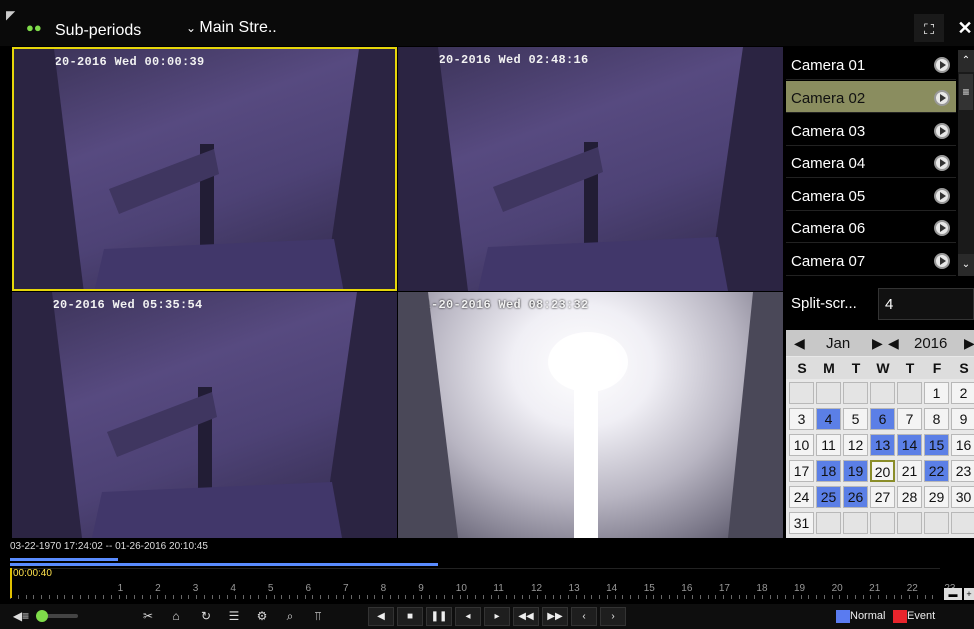 This screenshot has width=974, height=629. I want to click on calendar-day: 9, so click(962, 419).